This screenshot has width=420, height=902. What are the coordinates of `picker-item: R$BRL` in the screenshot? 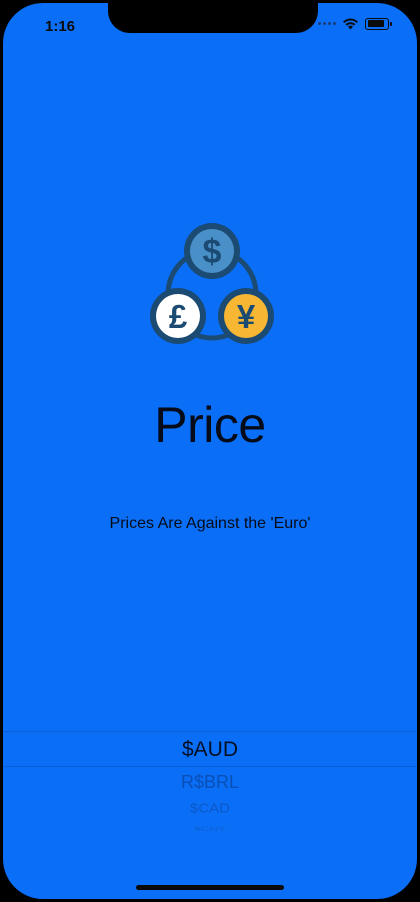 It's located at (210, 782).